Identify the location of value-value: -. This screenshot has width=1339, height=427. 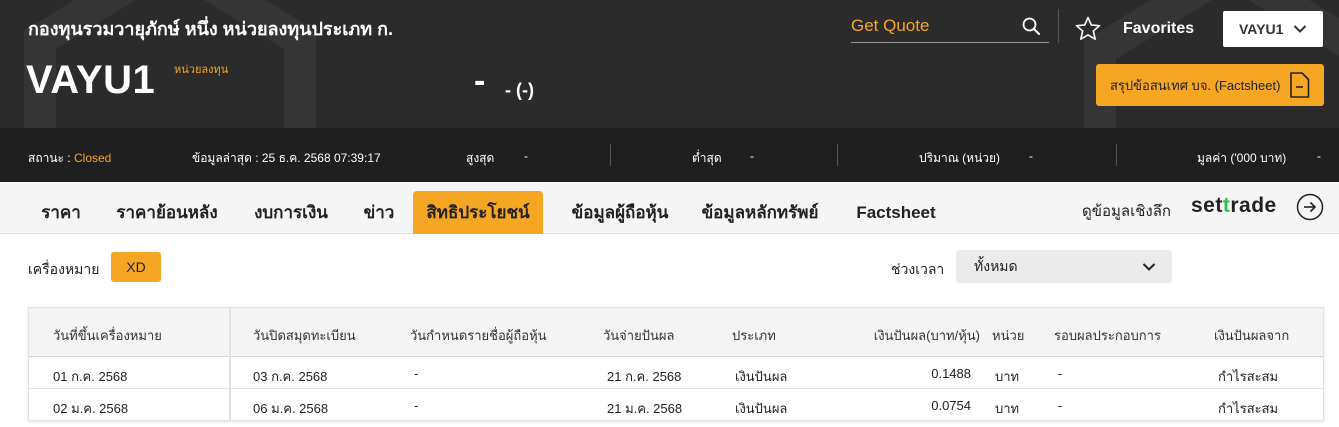
(1319, 156).